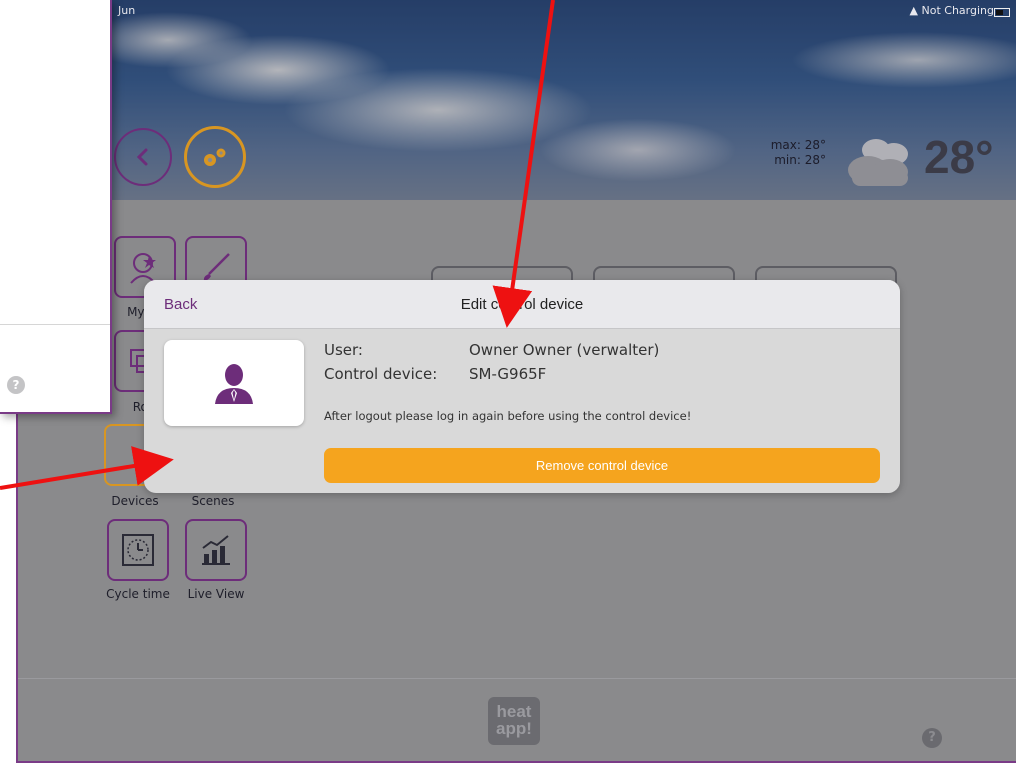 The image size is (1016, 763). I want to click on clock-icon, so click(138, 550).